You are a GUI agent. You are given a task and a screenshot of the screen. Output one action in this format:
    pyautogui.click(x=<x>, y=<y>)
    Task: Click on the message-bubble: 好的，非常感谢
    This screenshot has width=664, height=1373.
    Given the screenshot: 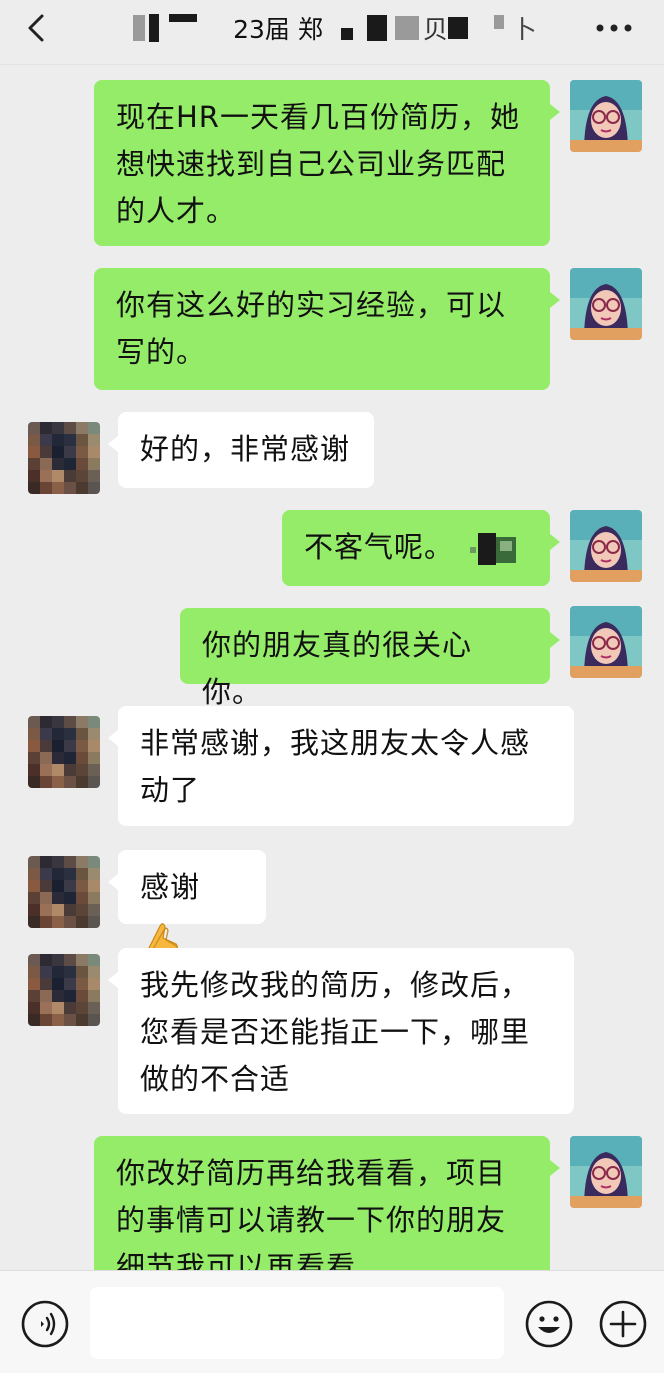 What is the action you would take?
    pyautogui.click(x=241, y=450)
    